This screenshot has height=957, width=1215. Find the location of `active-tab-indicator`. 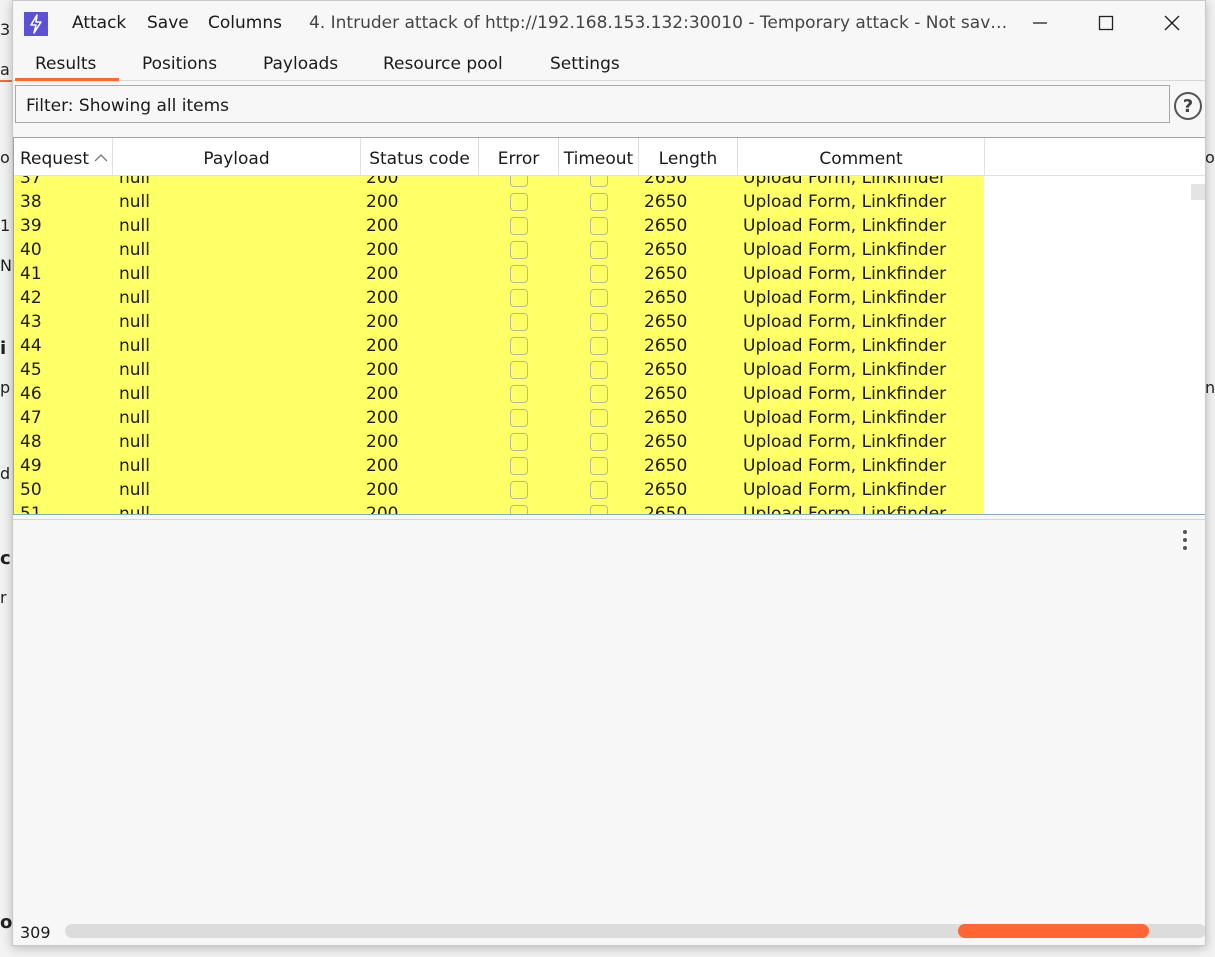

active-tab-indicator is located at coordinates (67, 79).